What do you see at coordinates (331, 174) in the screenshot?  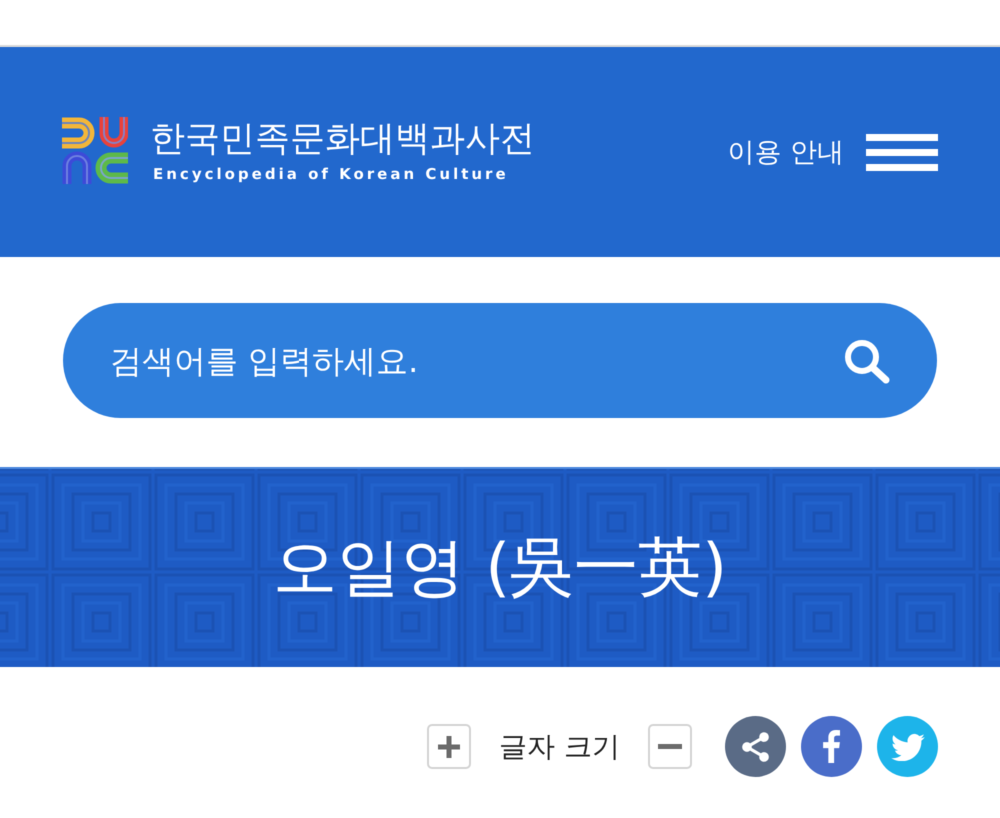 I see `site-subtitle: Encyclopedia of Korean Culture` at bounding box center [331, 174].